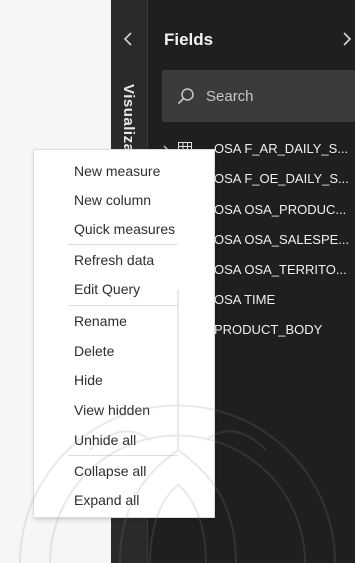  What do you see at coordinates (189, 39) in the screenshot?
I see `fields-pane-title: Fields` at bounding box center [189, 39].